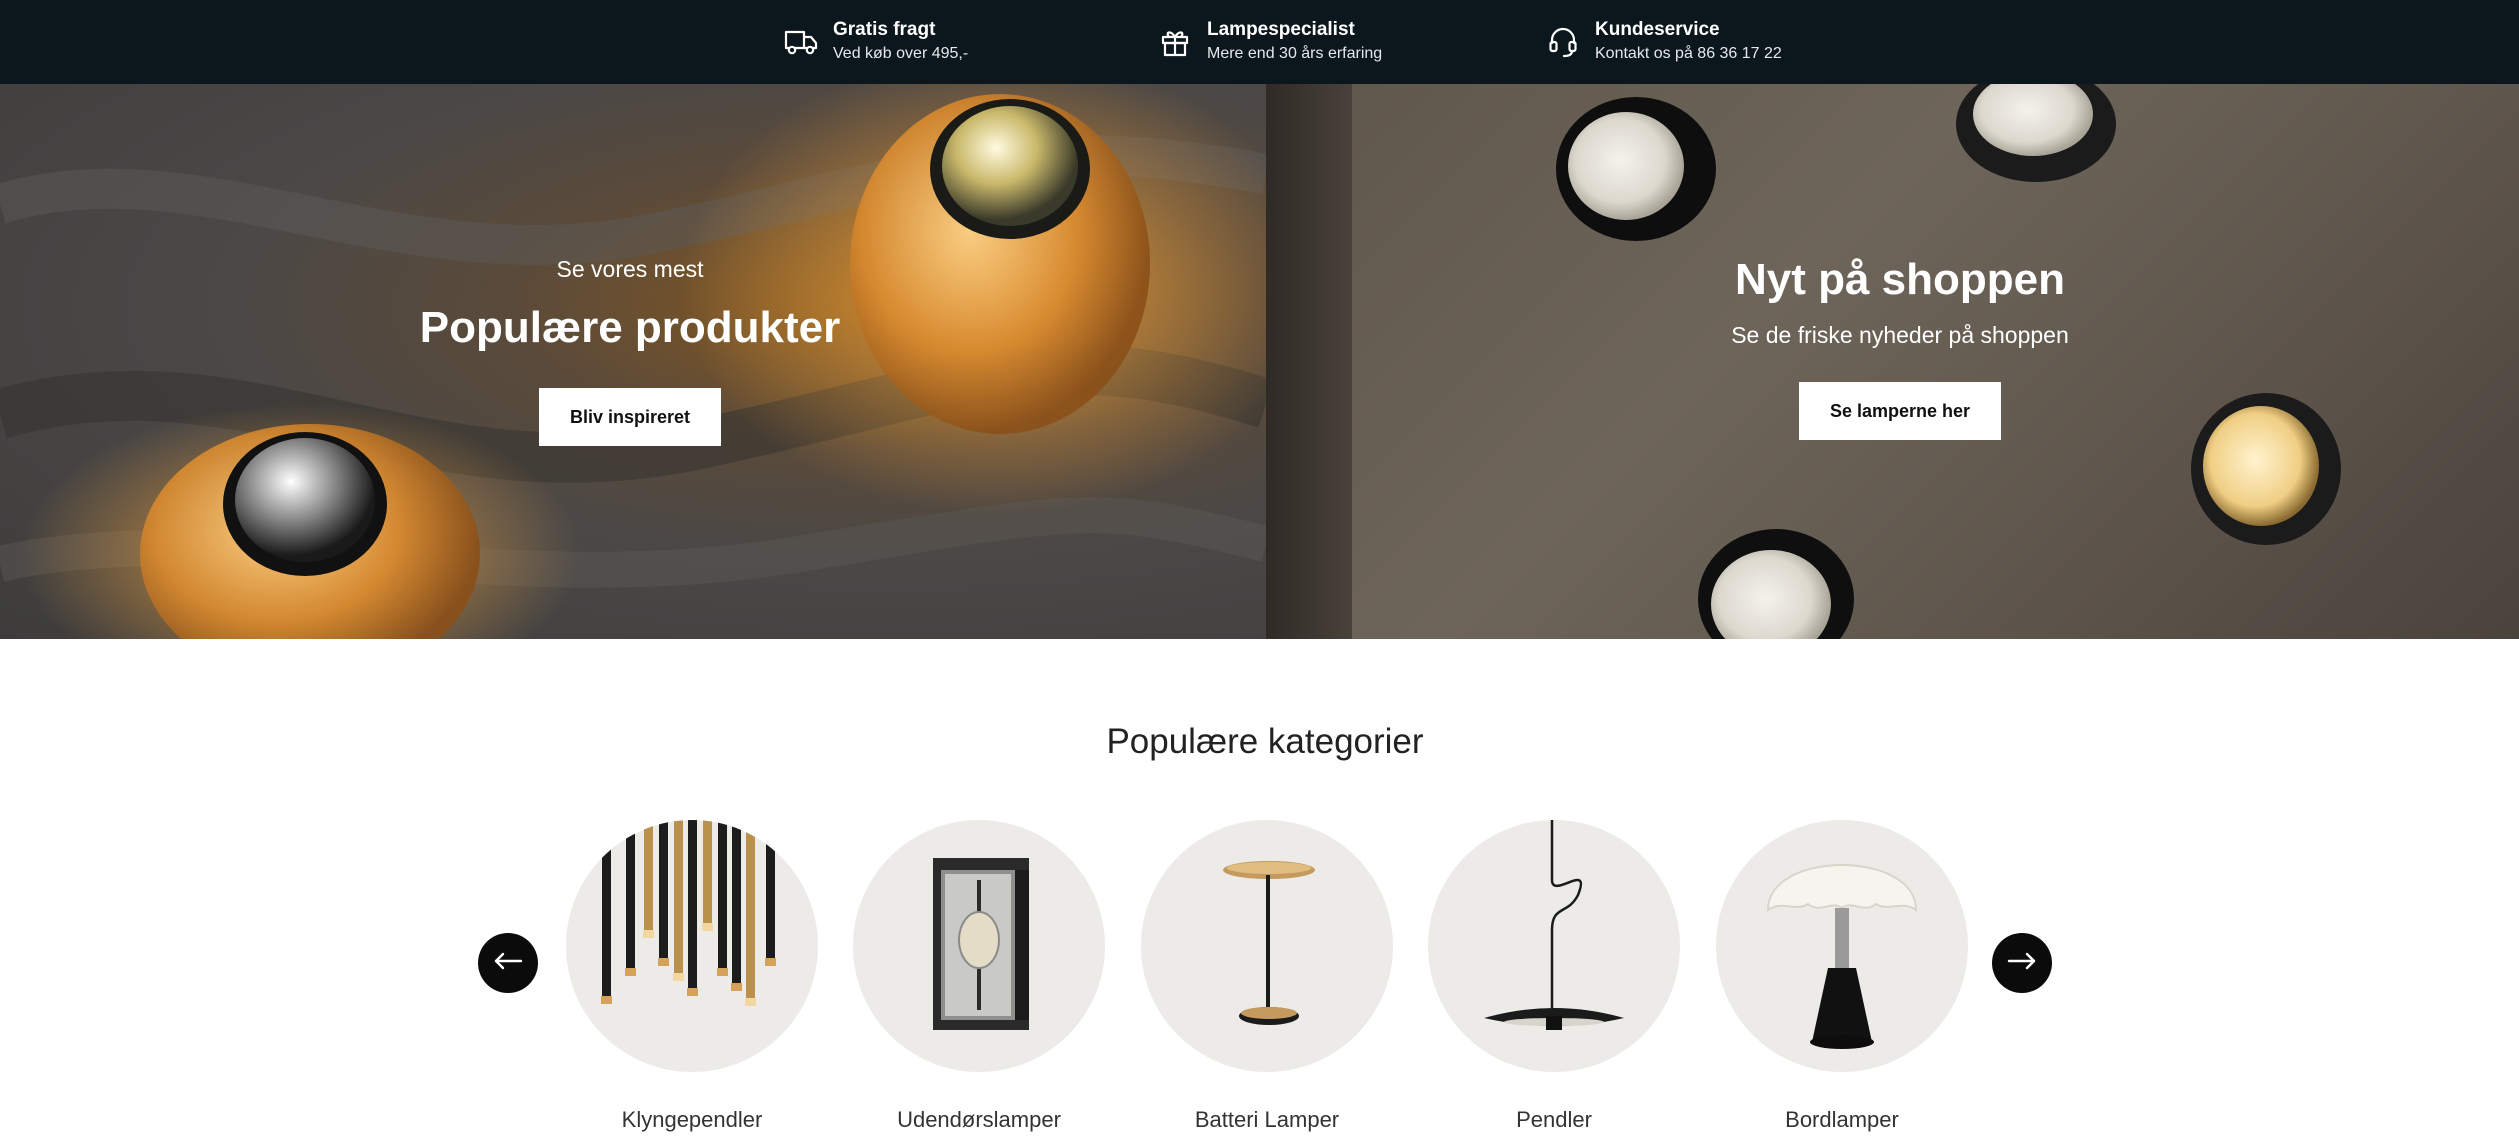 This screenshot has height=1136, width=2519. What do you see at coordinates (1281, 29) in the screenshot?
I see `usp-title: Lampespecialist` at bounding box center [1281, 29].